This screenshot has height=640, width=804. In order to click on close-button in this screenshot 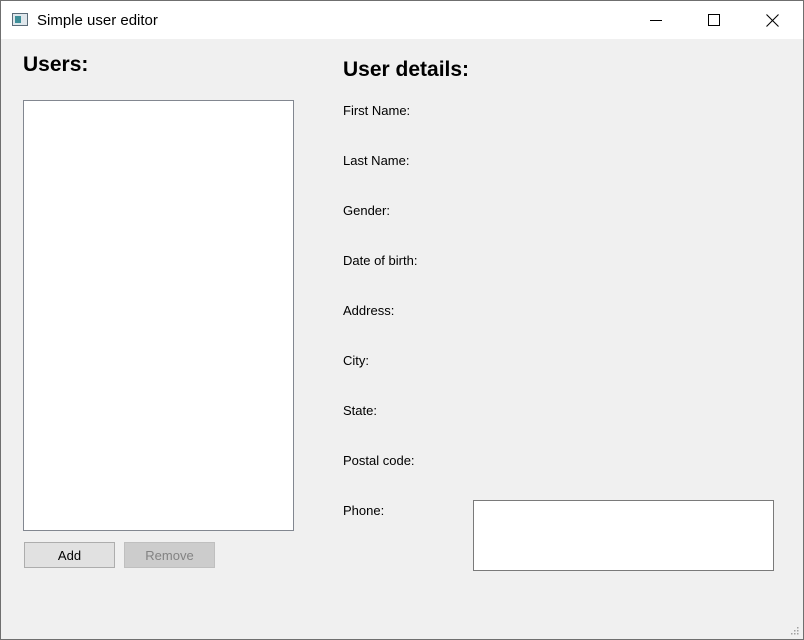, I will do `click(772, 20)`.